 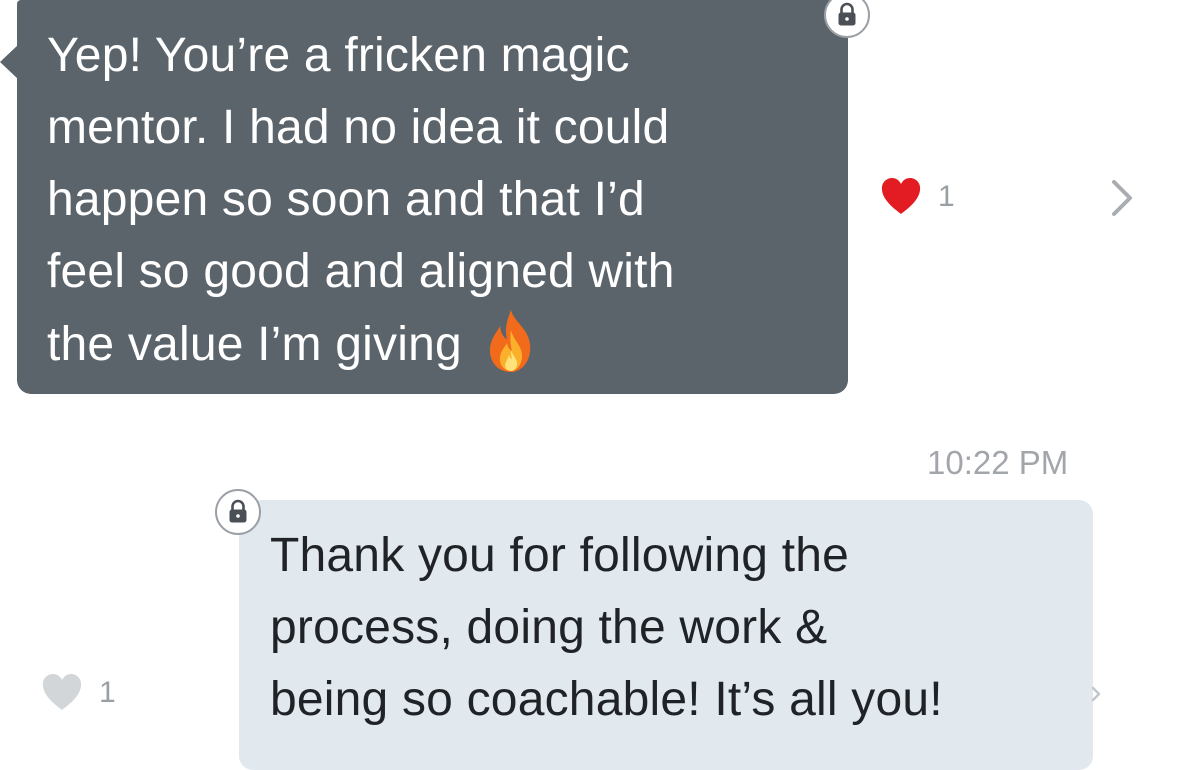 What do you see at coordinates (901, 196) in the screenshot?
I see `heart-filled-icon` at bounding box center [901, 196].